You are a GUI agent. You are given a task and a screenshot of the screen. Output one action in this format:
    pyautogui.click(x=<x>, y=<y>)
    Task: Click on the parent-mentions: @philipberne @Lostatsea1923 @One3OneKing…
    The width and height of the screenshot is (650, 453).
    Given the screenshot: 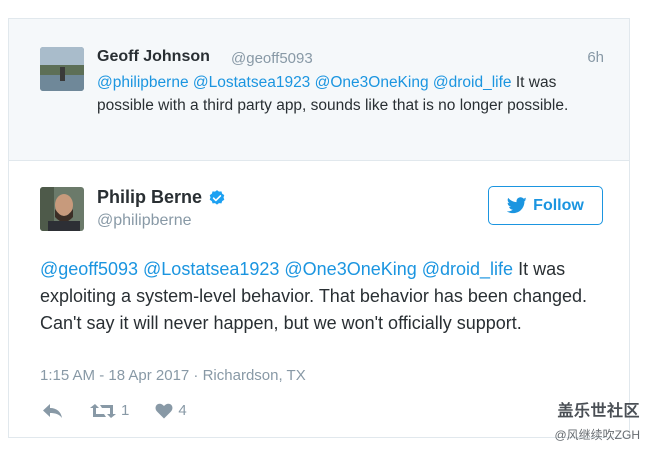 What is the action you would take?
    pyautogui.click(x=304, y=82)
    